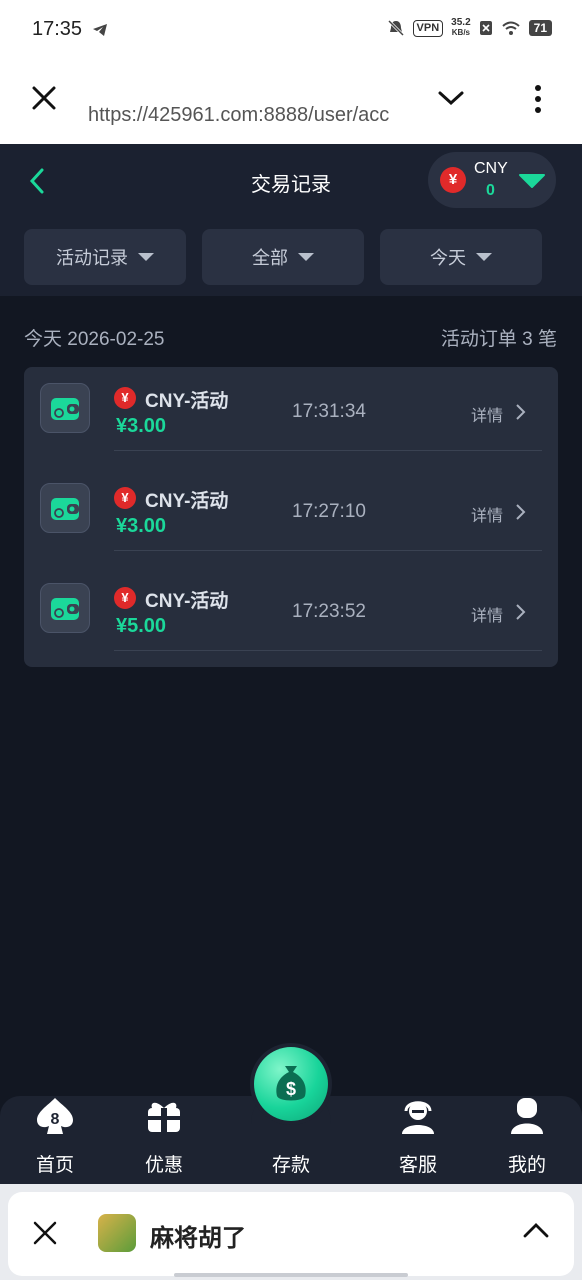  I want to click on list-item: ¥ CNY-活动 ¥3.00 17:27:10 详情, so click(291, 517).